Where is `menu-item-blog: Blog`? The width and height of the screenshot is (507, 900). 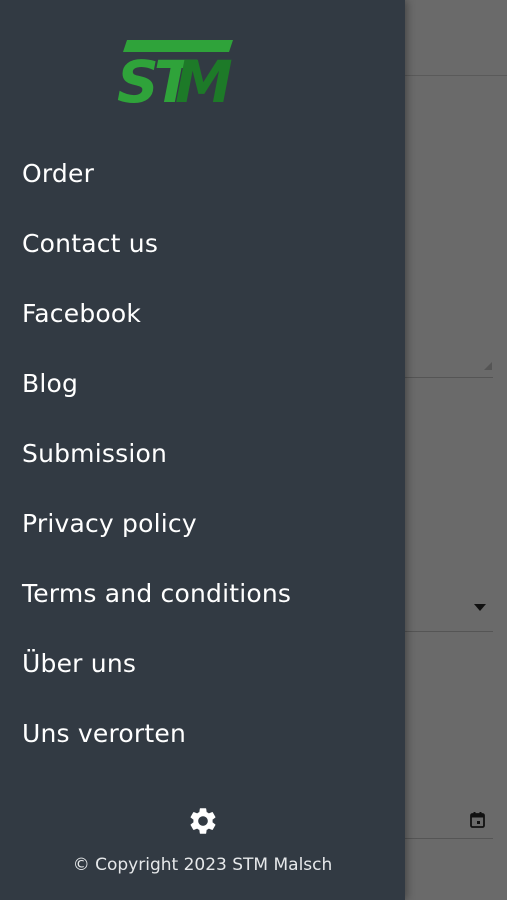
menu-item-blog: Blog is located at coordinates (202, 383).